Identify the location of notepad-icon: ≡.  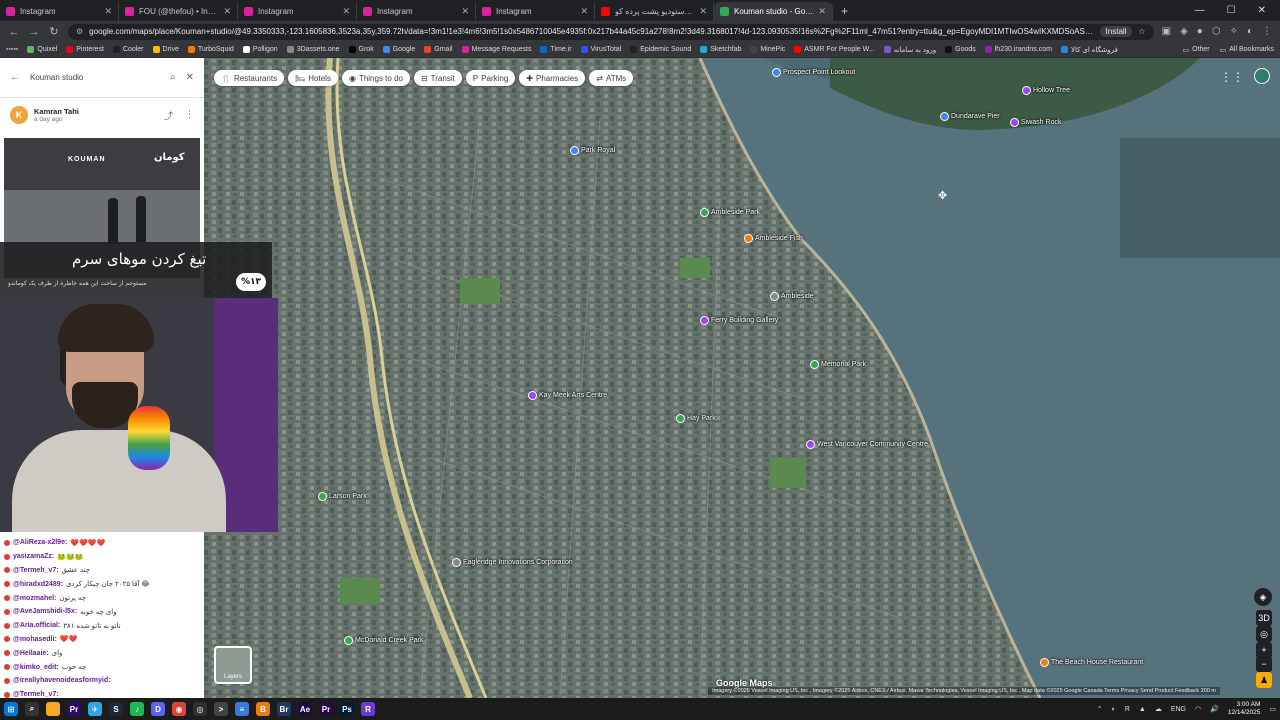
(242, 709).